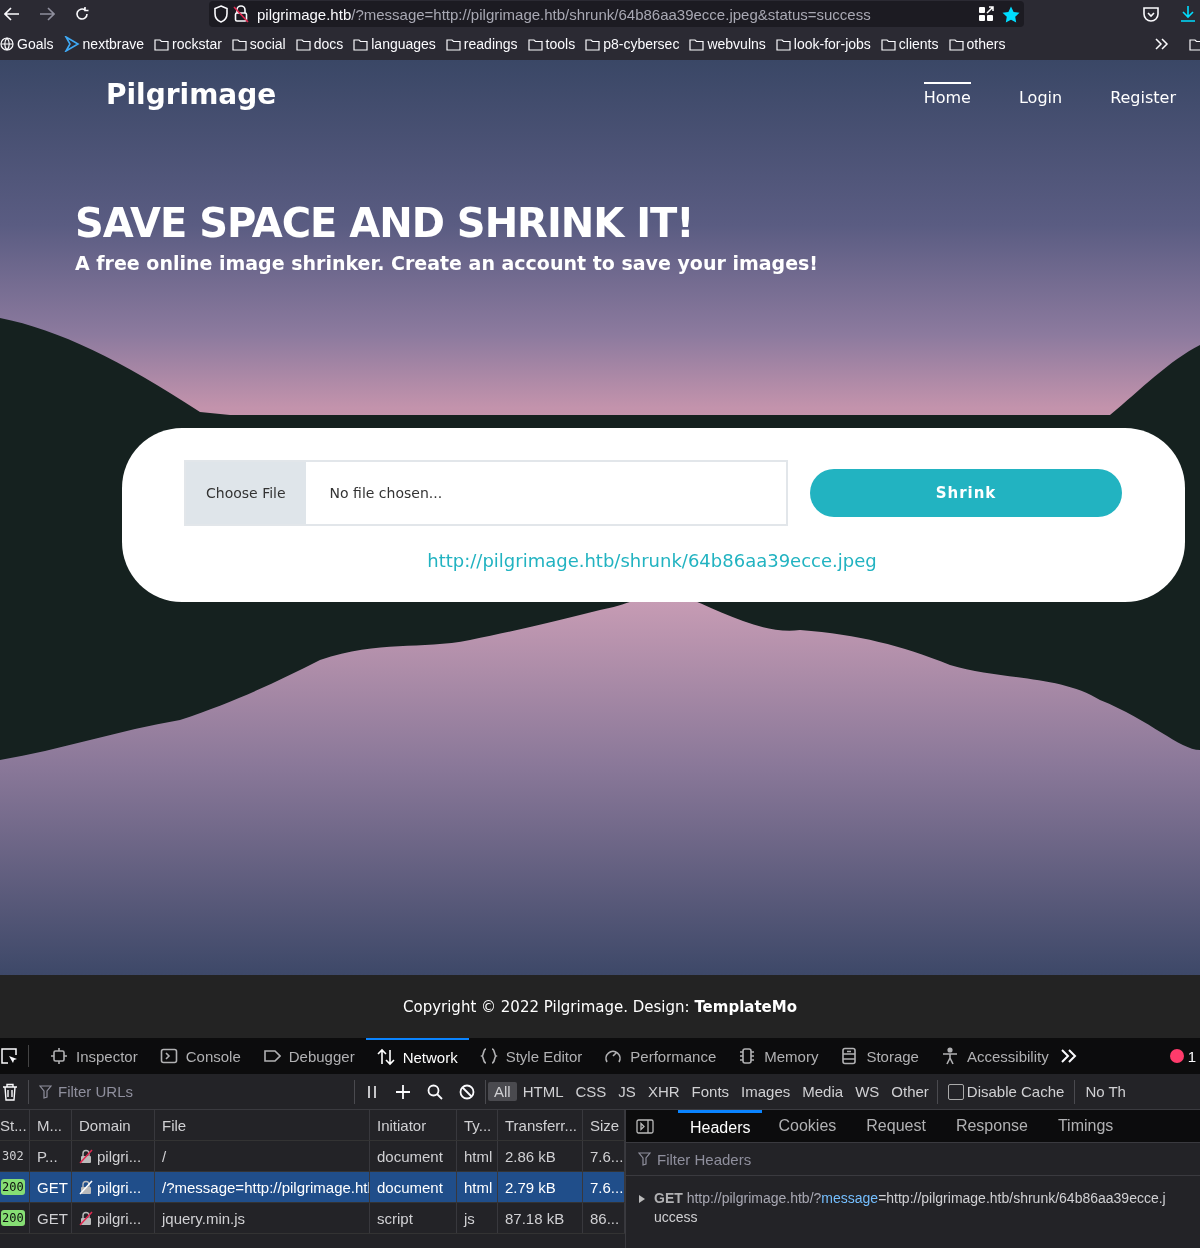 This screenshot has height=1248, width=1200. I want to click on type-filter-button: XHR, so click(663, 1091).